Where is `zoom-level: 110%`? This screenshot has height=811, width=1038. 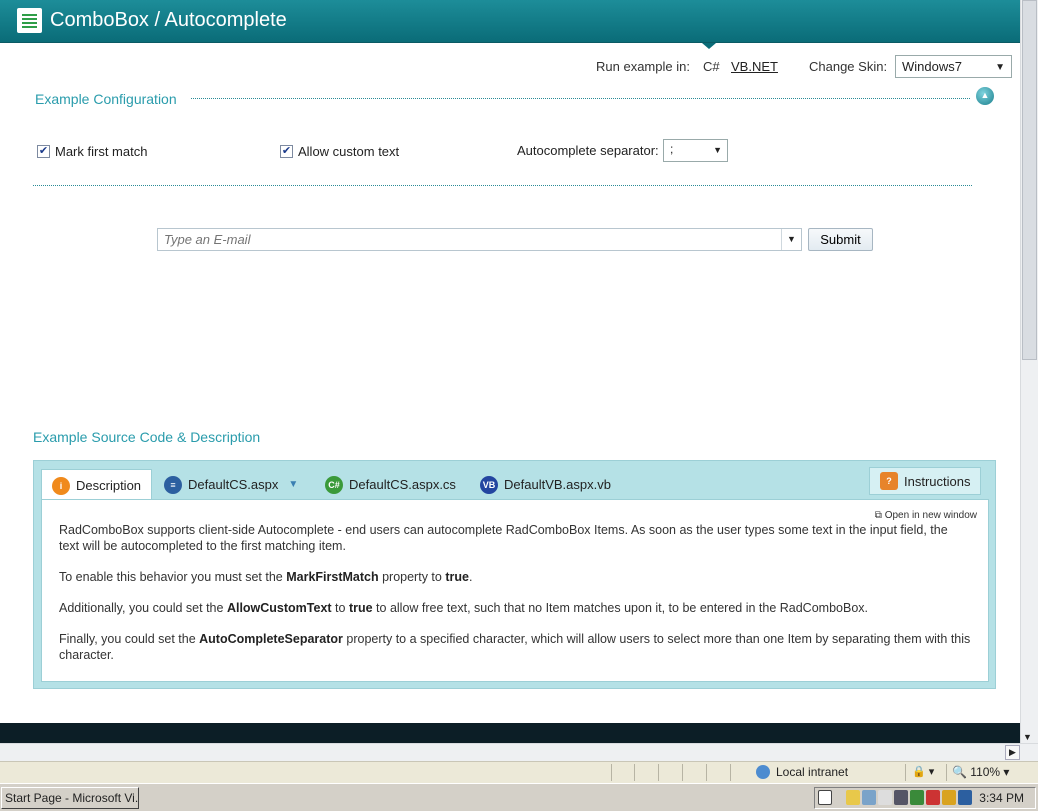 zoom-level: 110% is located at coordinates (985, 772).